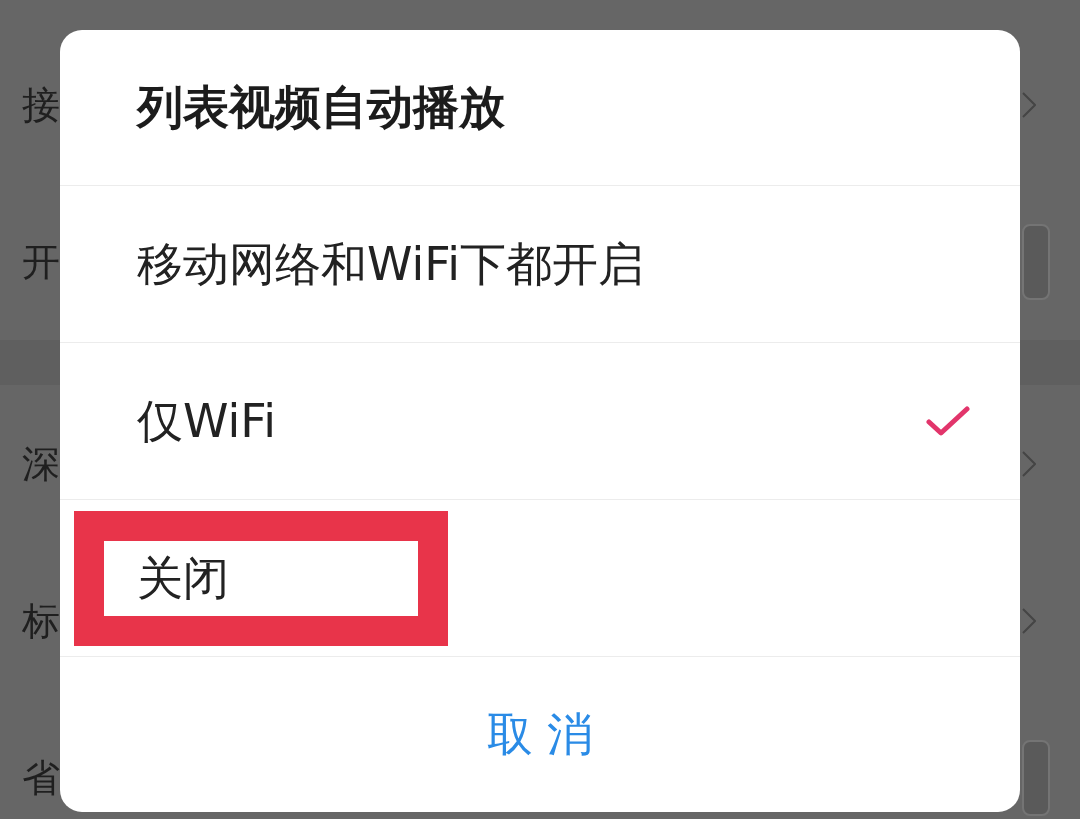  I want to click on setting-label: 标, so click(41, 620).